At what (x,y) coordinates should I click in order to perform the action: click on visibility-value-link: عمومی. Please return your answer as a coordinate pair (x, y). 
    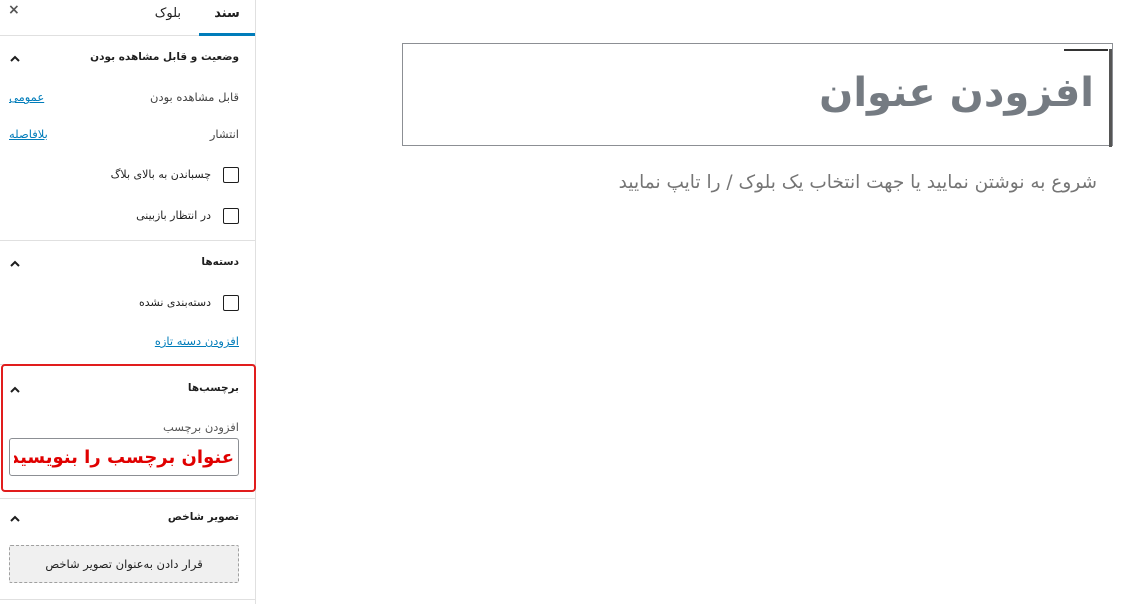
    Looking at the image, I should click on (26, 97).